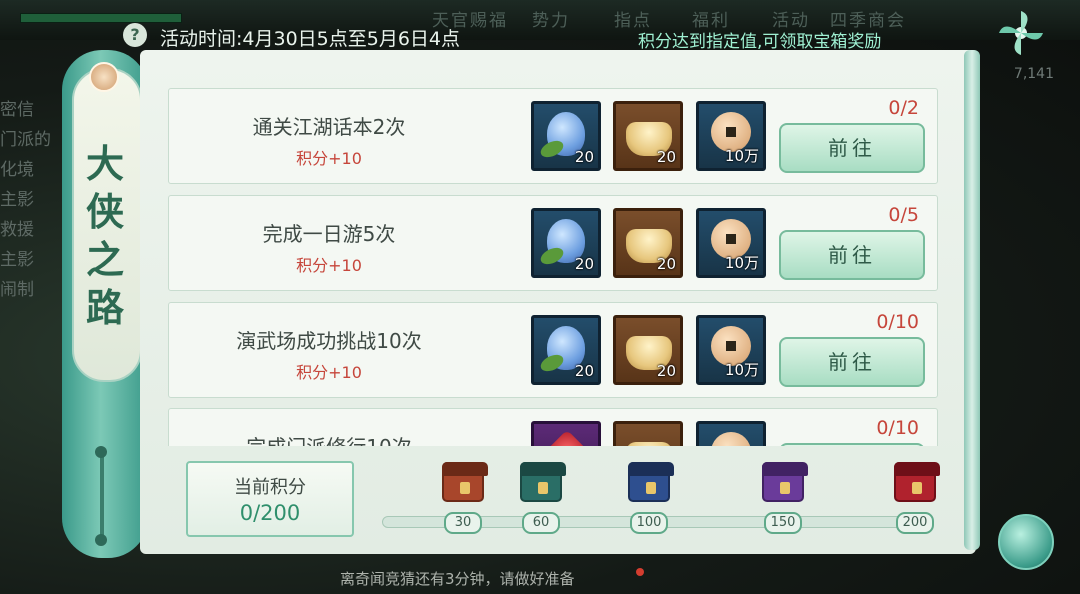 The height and width of the screenshot is (594, 1080). What do you see at coordinates (102, 495) in the screenshot?
I see `scroll-cord` at bounding box center [102, 495].